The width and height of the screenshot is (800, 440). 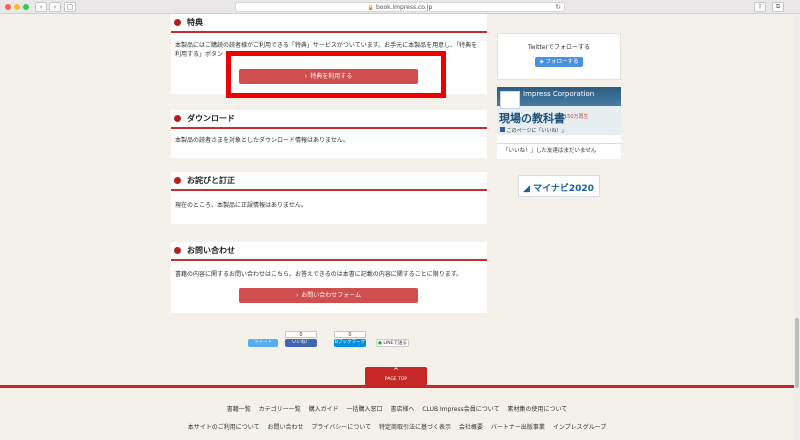 What do you see at coordinates (263, 343) in the screenshot?
I see `tweet-button: ツイート` at bounding box center [263, 343].